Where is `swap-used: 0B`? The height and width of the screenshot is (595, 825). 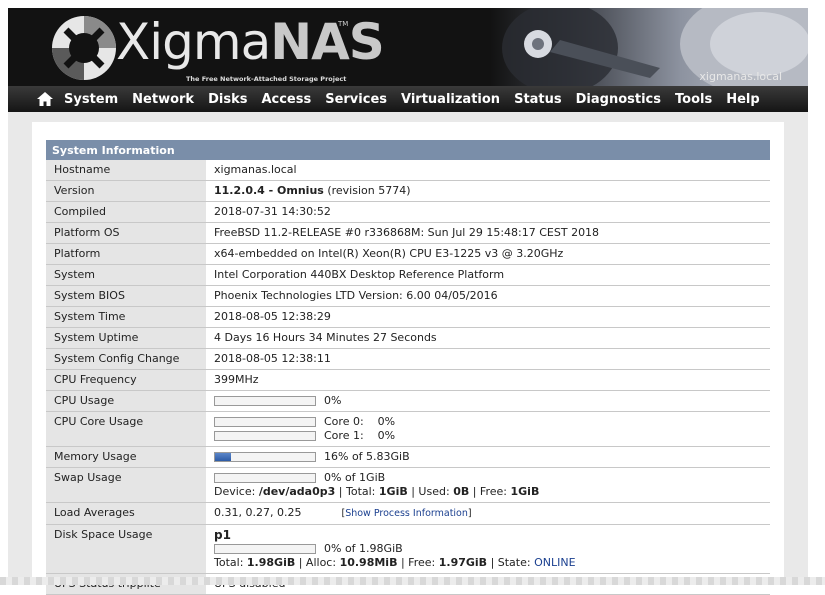
swap-used: 0B is located at coordinates (461, 491).